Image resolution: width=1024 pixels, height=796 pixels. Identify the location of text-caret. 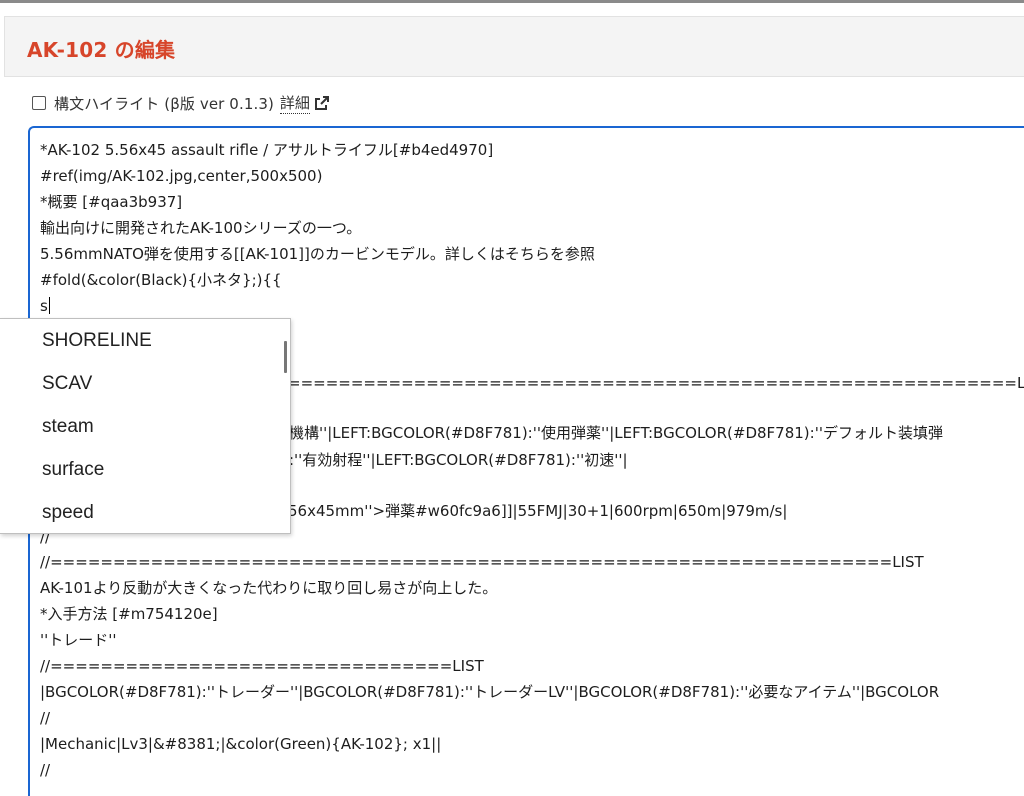
(49, 305).